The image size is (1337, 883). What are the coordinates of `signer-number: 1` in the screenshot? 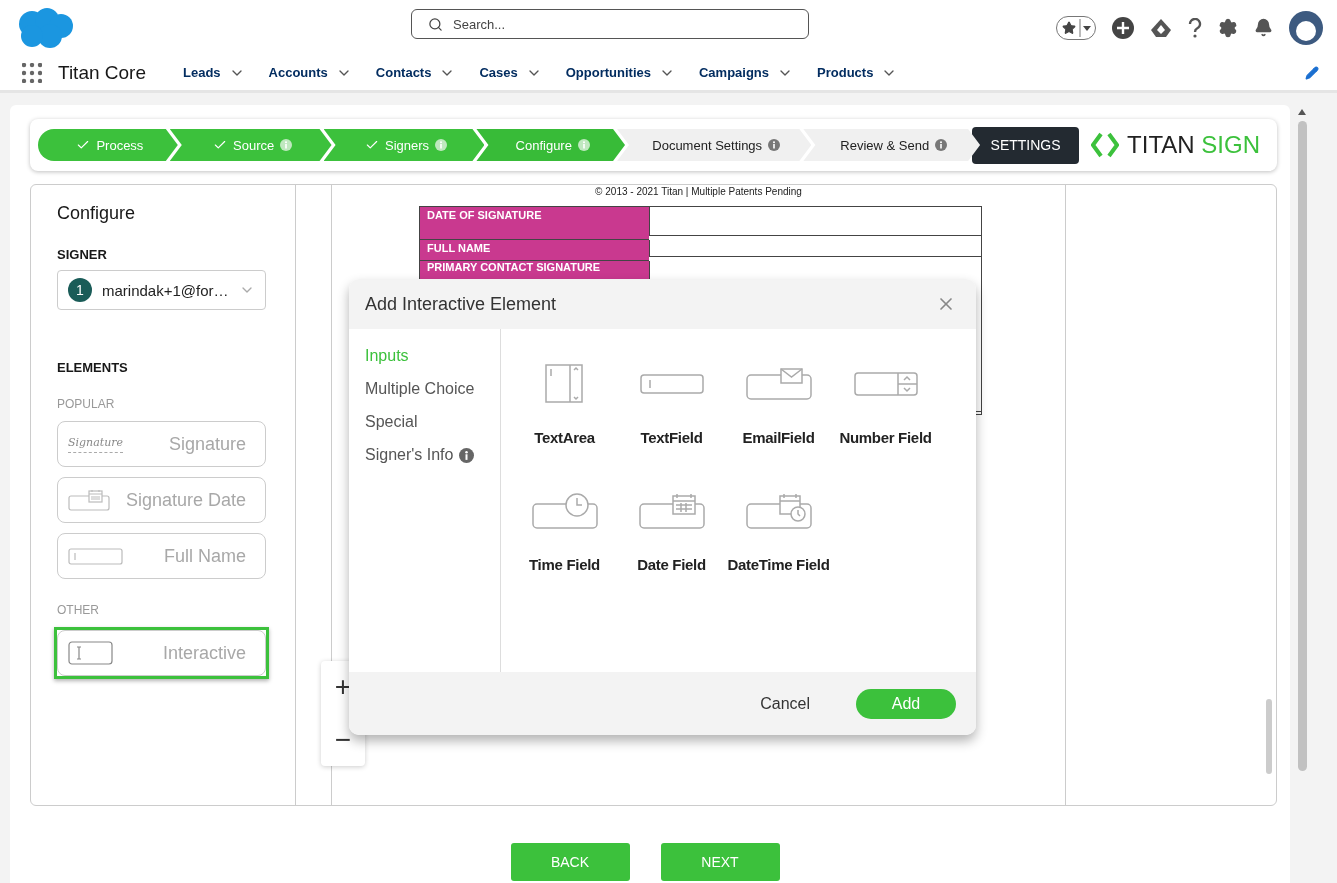 It's located at (80, 290).